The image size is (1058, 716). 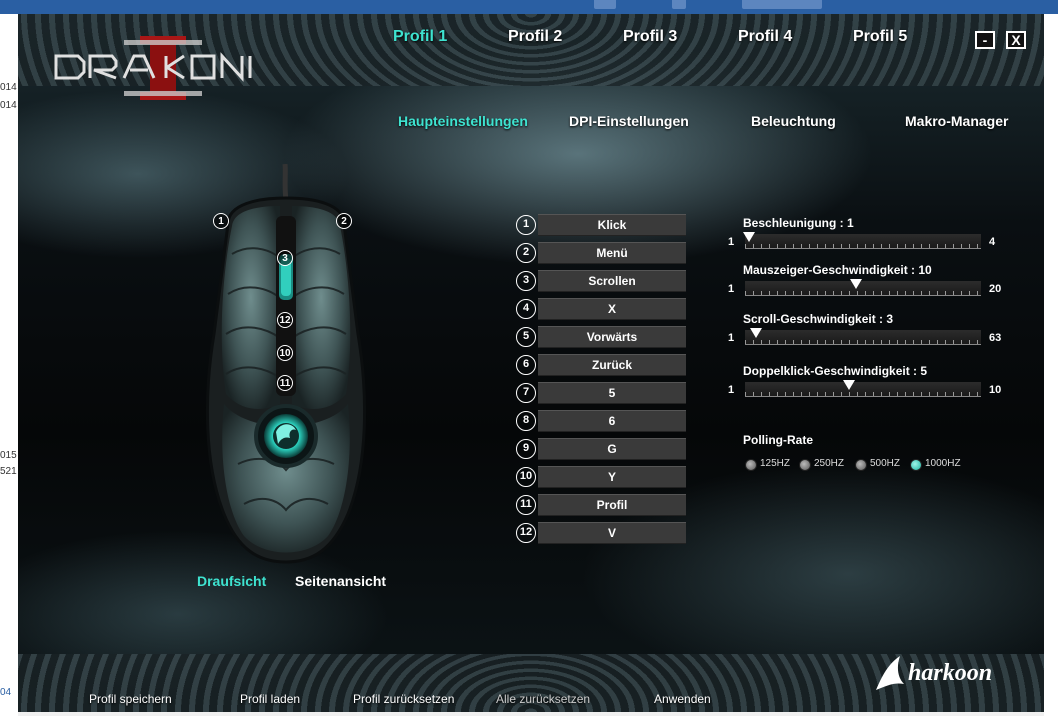 I want to click on drakonia-logo, so click(x=153, y=68).